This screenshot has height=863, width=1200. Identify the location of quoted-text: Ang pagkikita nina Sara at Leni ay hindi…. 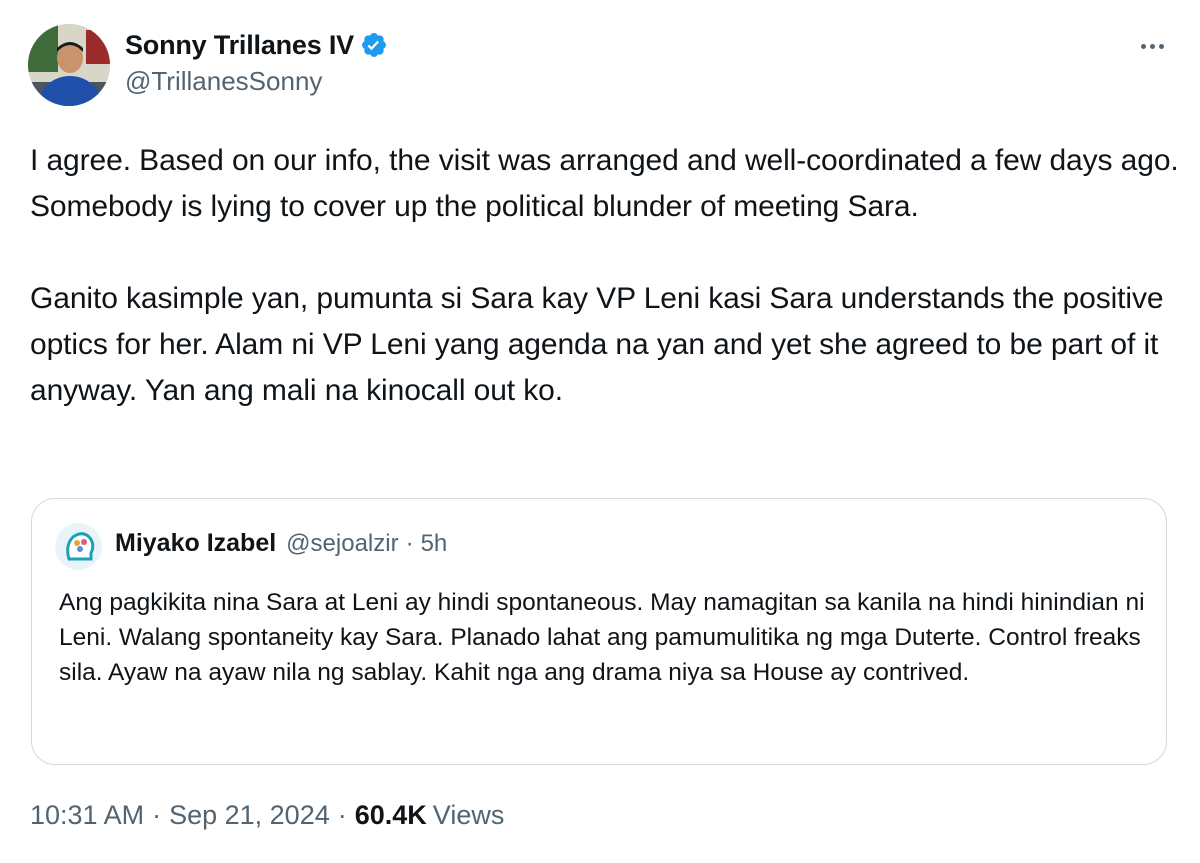
(602, 637).